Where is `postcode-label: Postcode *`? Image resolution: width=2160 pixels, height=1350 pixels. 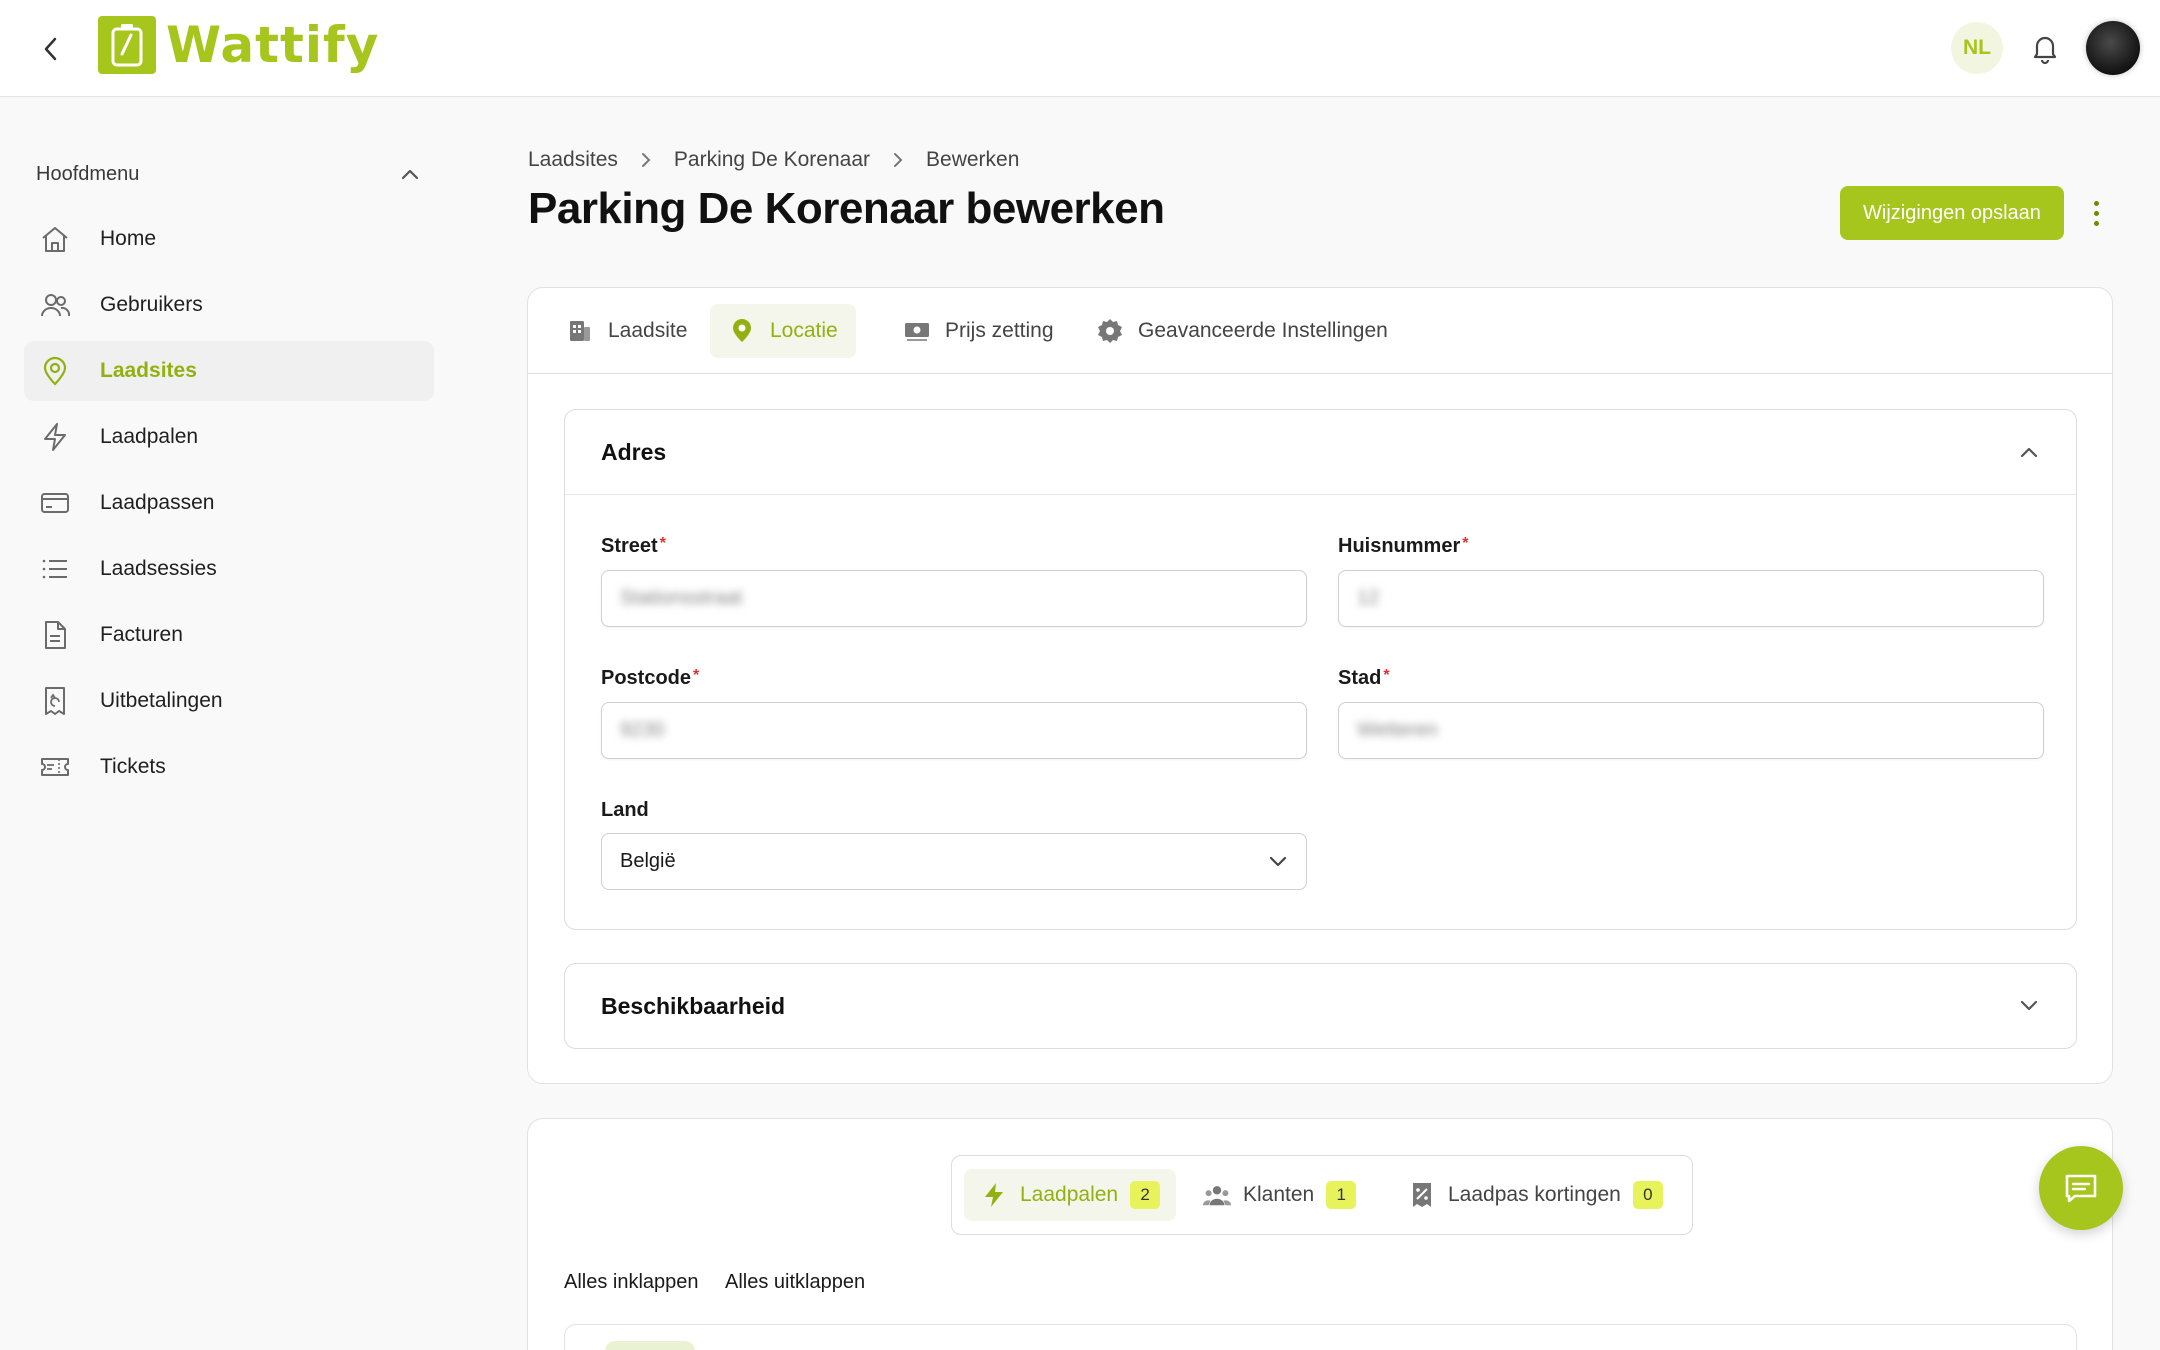
postcode-label: Postcode * is located at coordinates (650, 678).